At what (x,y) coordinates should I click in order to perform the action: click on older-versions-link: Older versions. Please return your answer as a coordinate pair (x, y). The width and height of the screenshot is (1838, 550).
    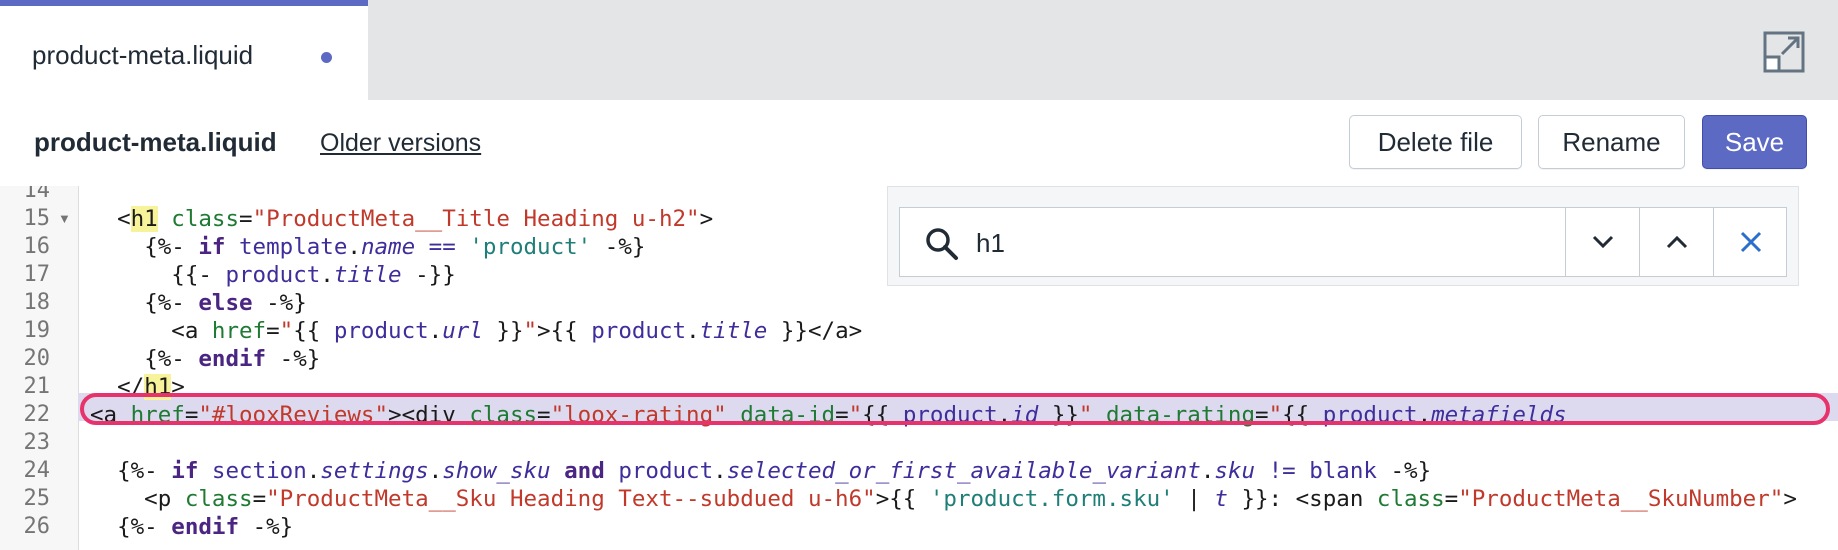
    Looking at the image, I should click on (400, 143).